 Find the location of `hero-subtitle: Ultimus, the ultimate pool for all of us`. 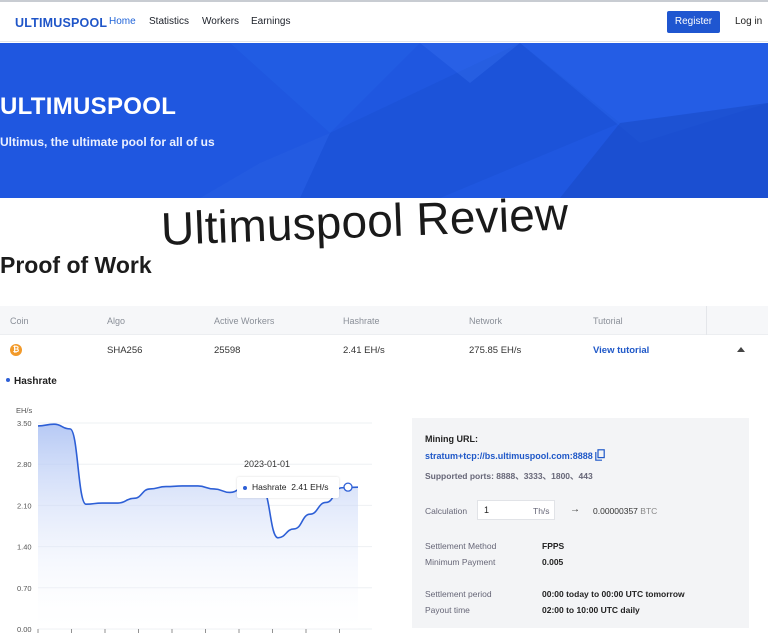

hero-subtitle: Ultimus, the ultimate pool for all of us is located at coordinates (107, 142).